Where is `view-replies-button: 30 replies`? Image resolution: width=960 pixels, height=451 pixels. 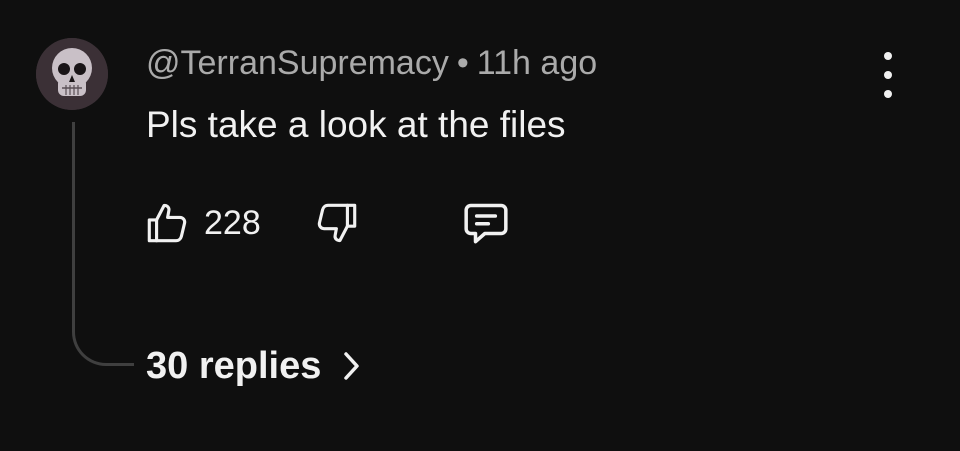 view-replies-button: 30 replies is located at coordinates (254, 366).